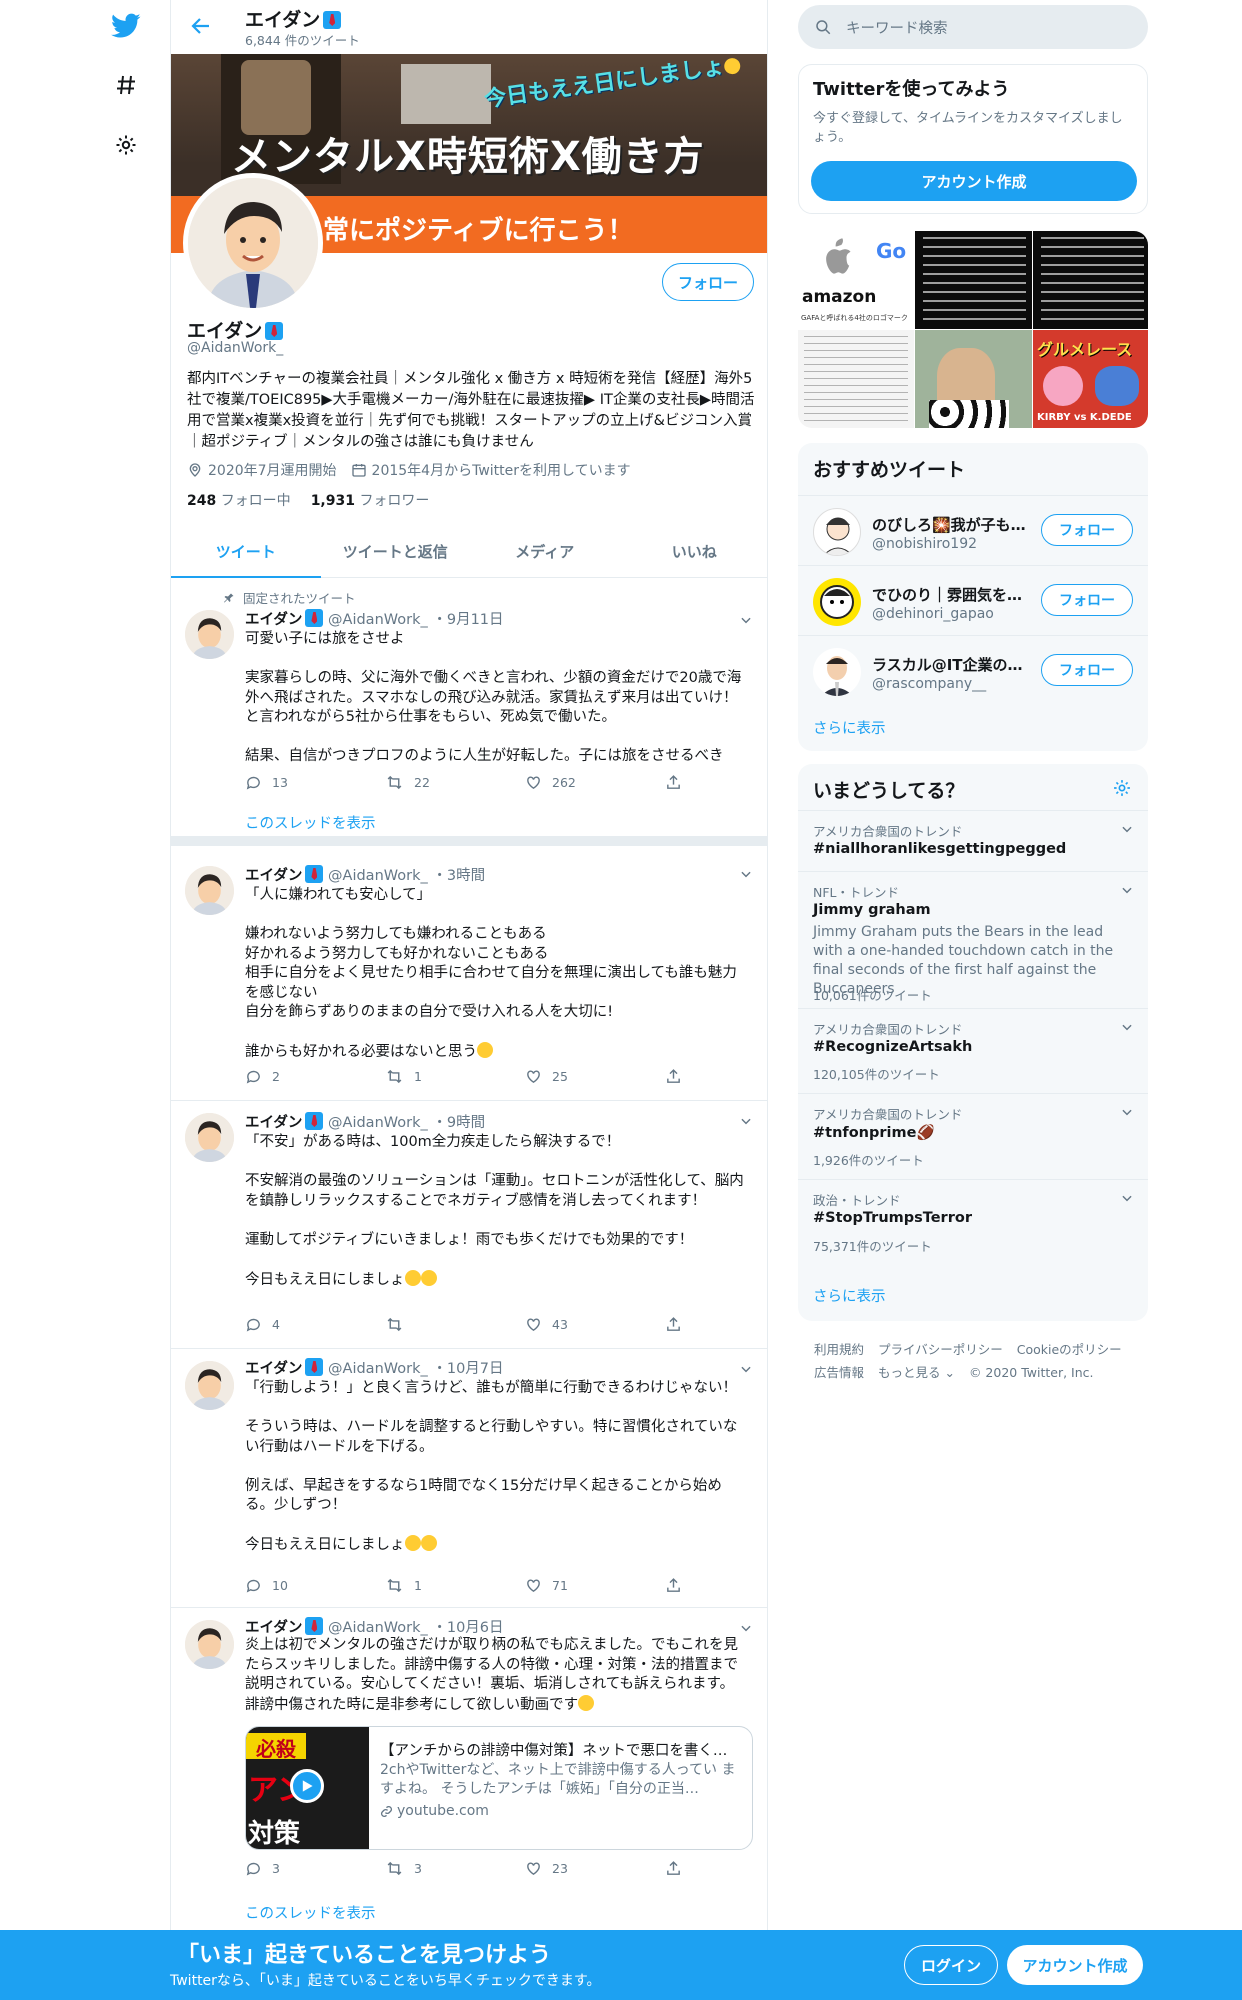 The width and height of the screenshot is (1242, 2000). Describe the element at coordinates (126, 26) in the screenshot. I see `twitter-logo-icon` at that location.